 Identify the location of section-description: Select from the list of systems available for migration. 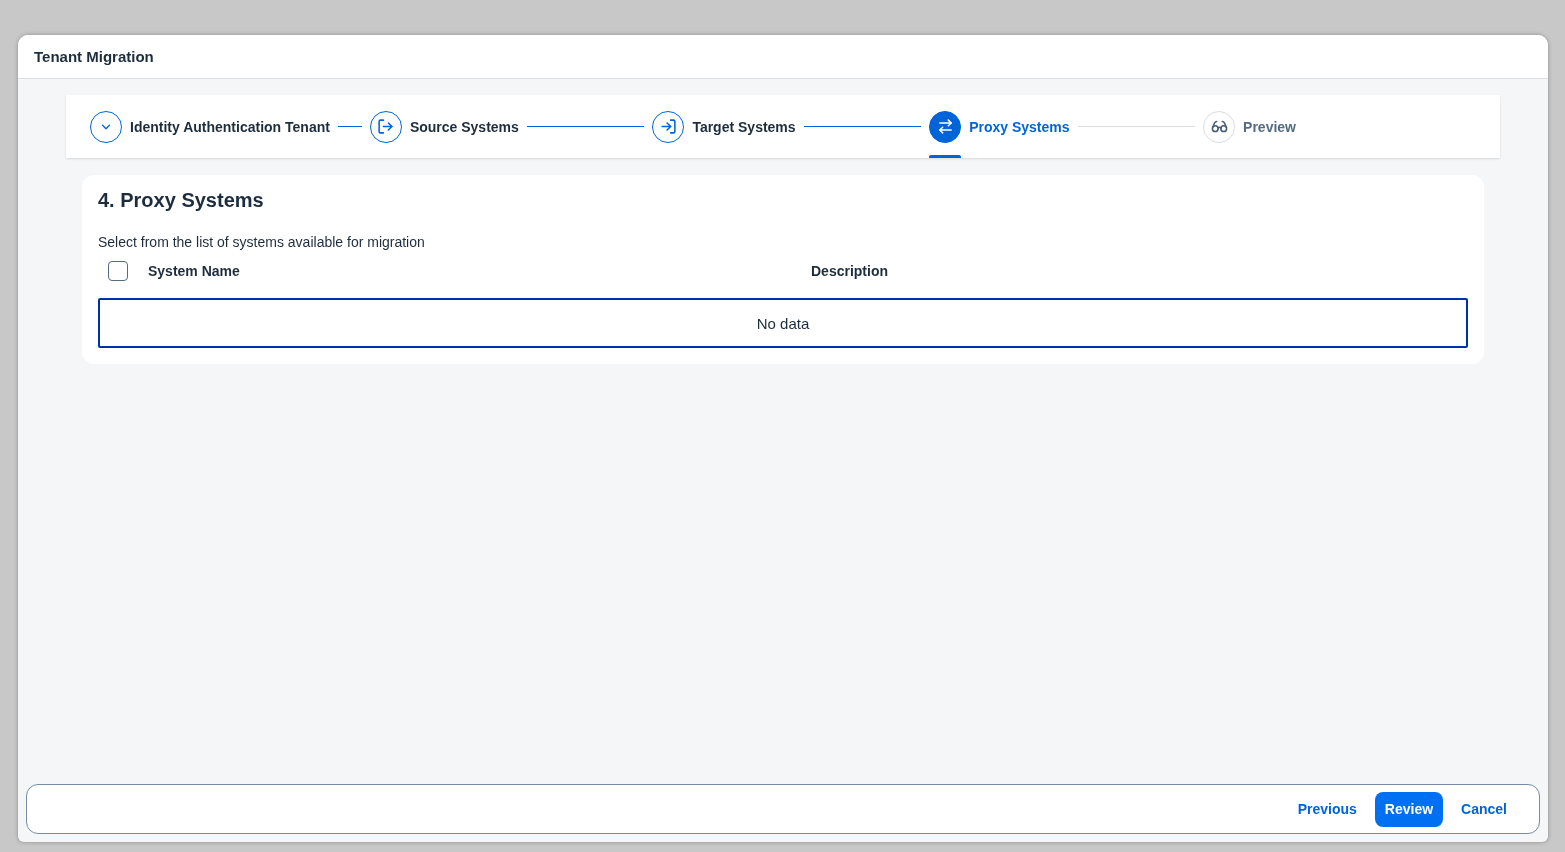
(262, 242).